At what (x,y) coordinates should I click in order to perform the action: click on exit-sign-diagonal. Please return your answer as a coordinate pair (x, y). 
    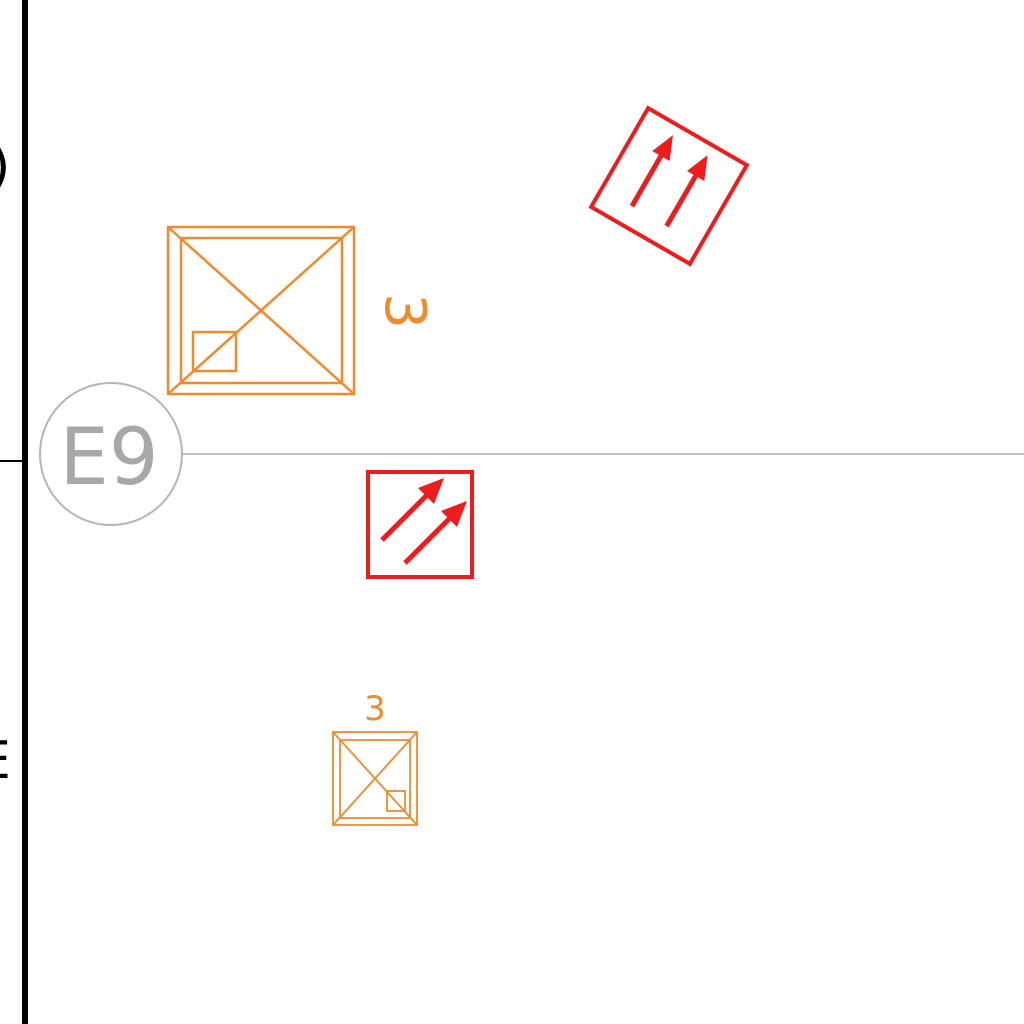
    Looking at the image, I should click on (420, 524).